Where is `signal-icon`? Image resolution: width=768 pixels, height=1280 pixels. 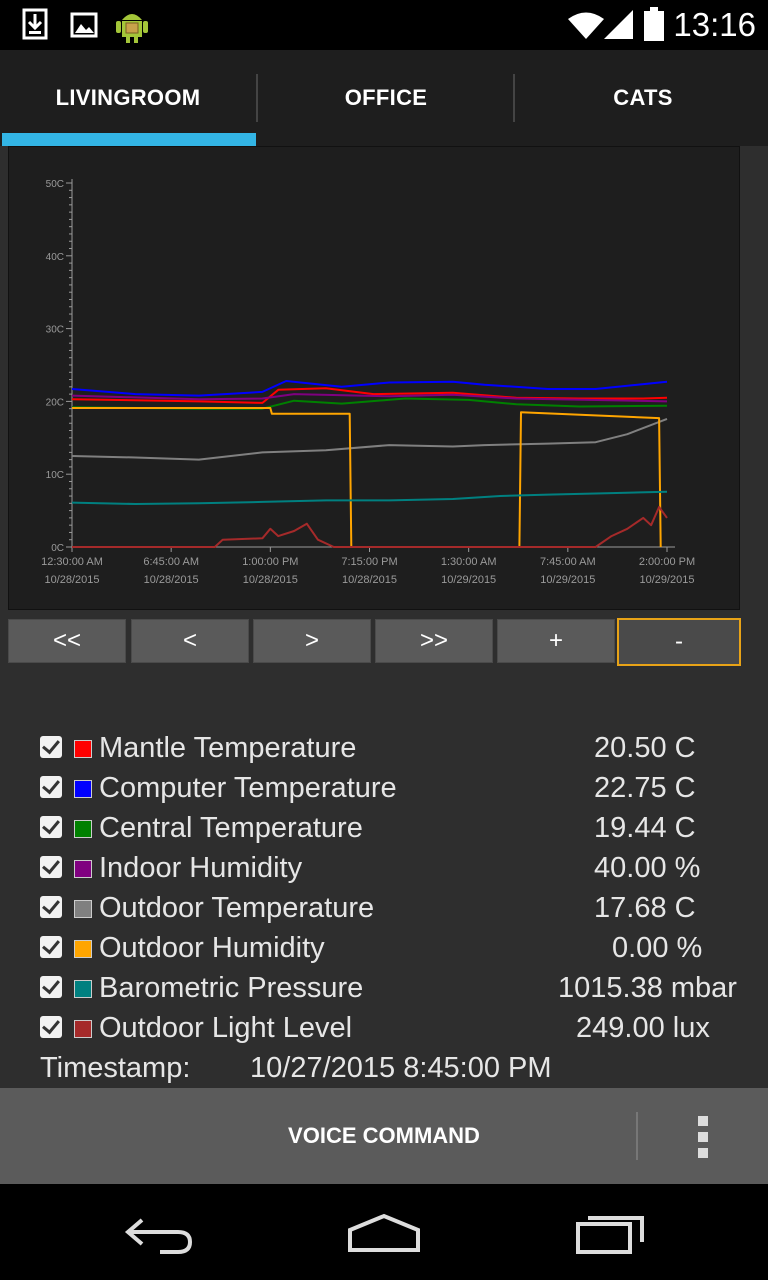 signal-icon is located at coordinates (618, 24).